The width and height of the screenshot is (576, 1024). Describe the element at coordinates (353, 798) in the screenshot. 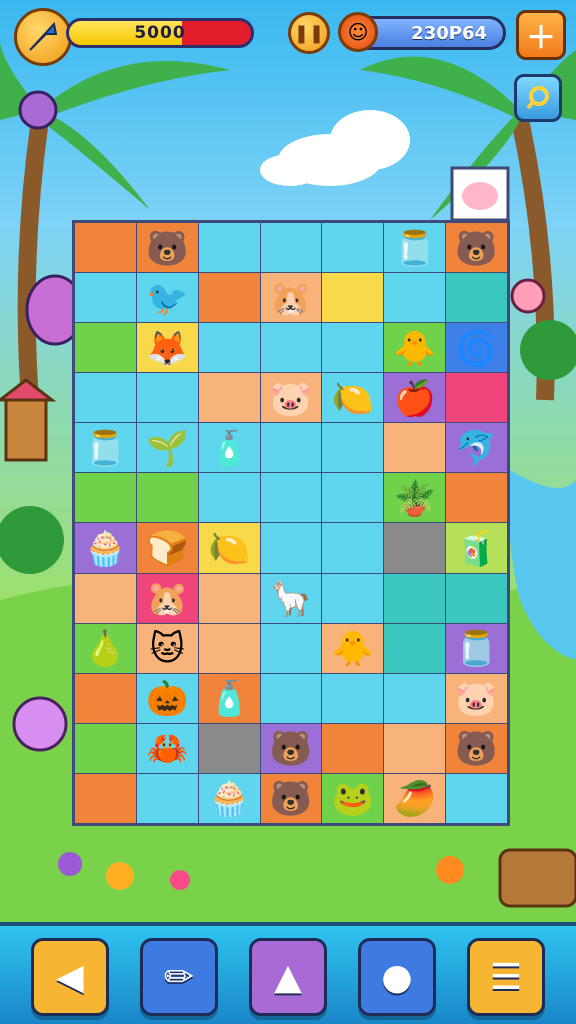

I see `puzzle-tile: 🐸` at that location.